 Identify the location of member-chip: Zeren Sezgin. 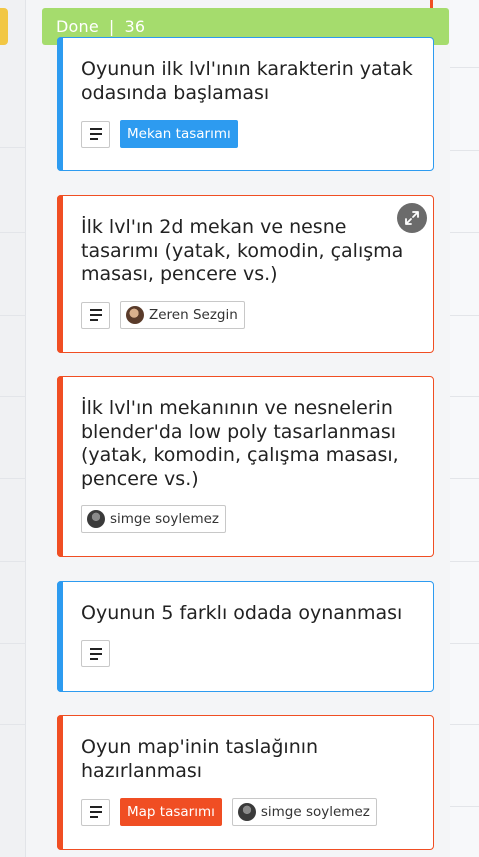
(182, 315).